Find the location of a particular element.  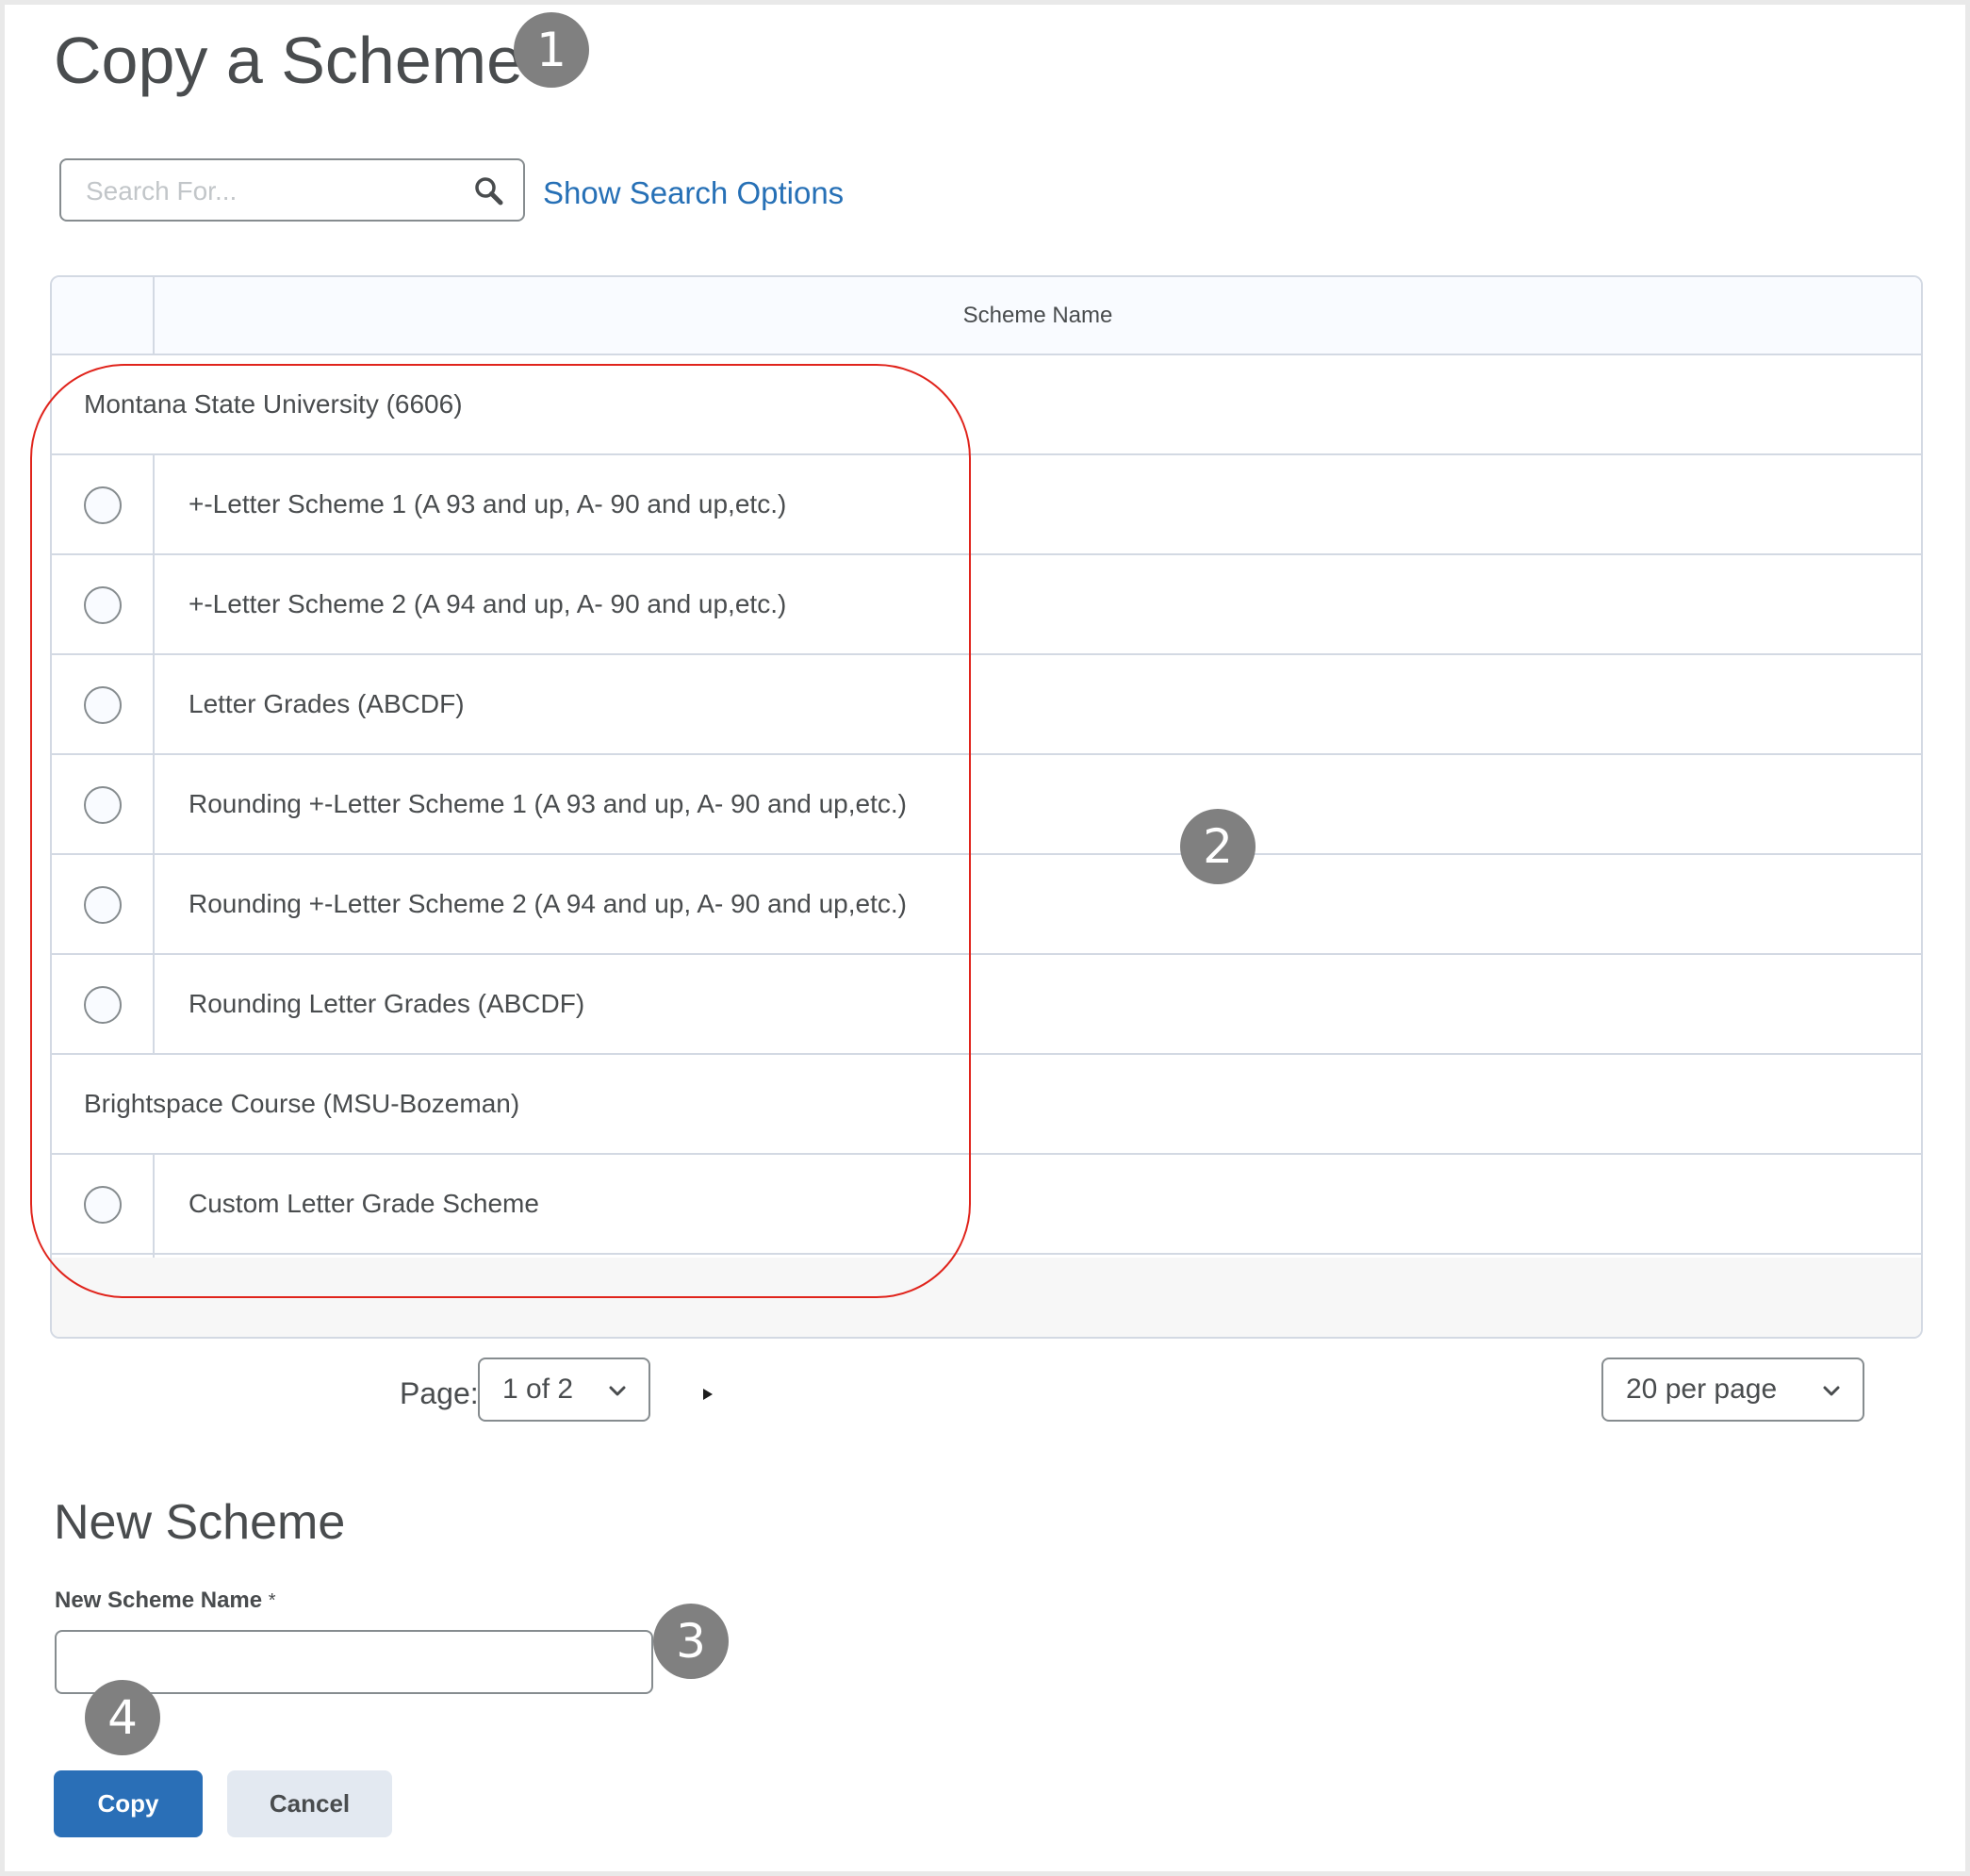

group-row-montana-state: Montana State University (6606) is located at coordinates (986, 405).